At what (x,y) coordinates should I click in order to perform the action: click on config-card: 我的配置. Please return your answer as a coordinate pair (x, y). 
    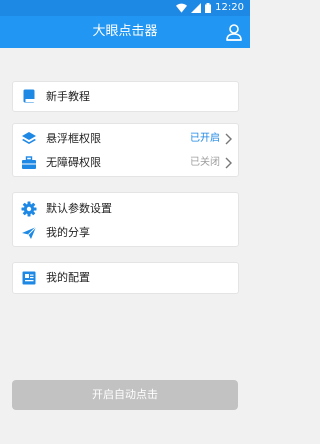
    Looking at the image, I should click on (125, 278).